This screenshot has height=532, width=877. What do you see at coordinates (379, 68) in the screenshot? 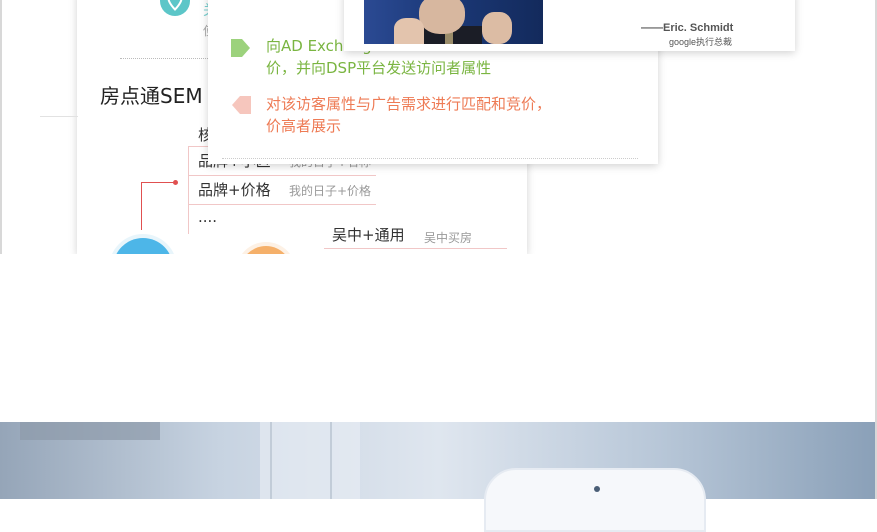
I see `step-text-line: 价，并向DSP平台发送访问者属性` at bounding box center [379, 68].